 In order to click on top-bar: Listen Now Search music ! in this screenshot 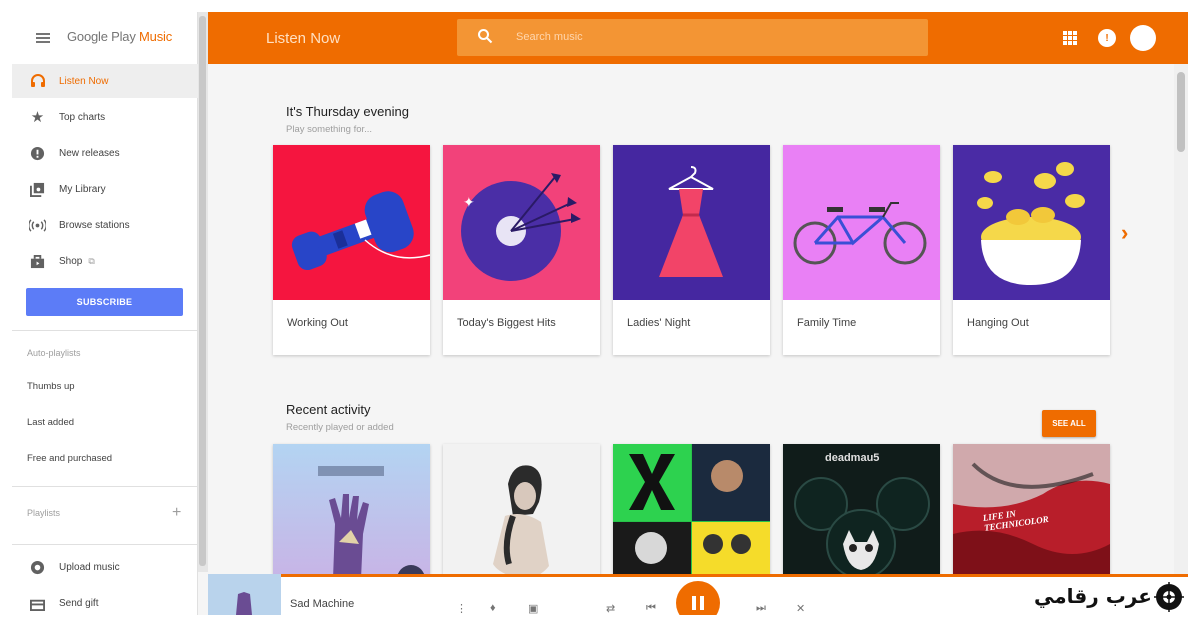, I will do `click(698, 38)`.